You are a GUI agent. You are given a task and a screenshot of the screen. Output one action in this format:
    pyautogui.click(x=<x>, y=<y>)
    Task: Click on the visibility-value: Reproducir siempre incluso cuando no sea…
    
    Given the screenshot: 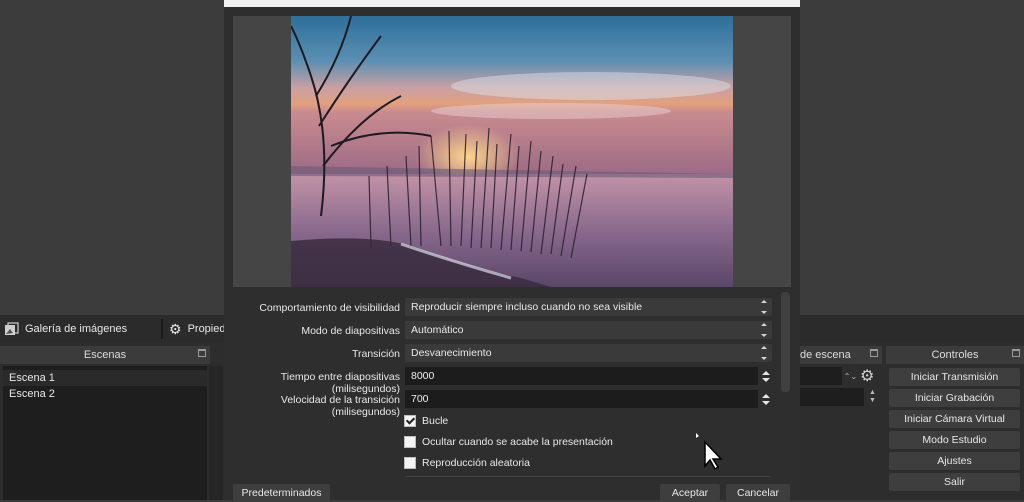 What is the action you would take?
    pyautogui.click(x=527, y=307)
    